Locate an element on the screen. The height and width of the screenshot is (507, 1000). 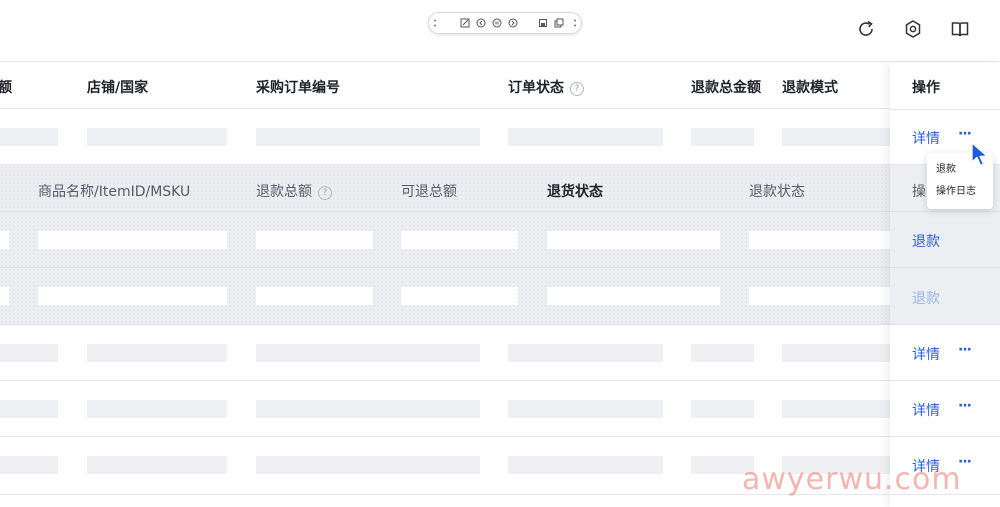
header-refund-total: 退款总金额 is located at coordinates (726, 88).